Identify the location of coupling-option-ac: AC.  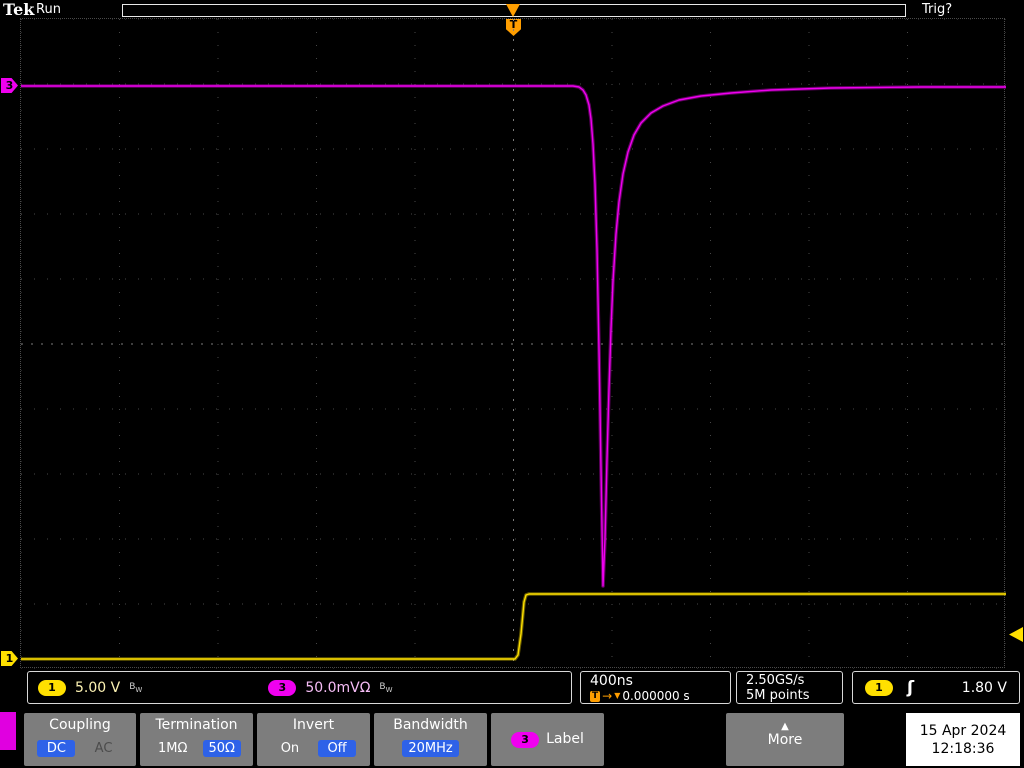
(104, 748).